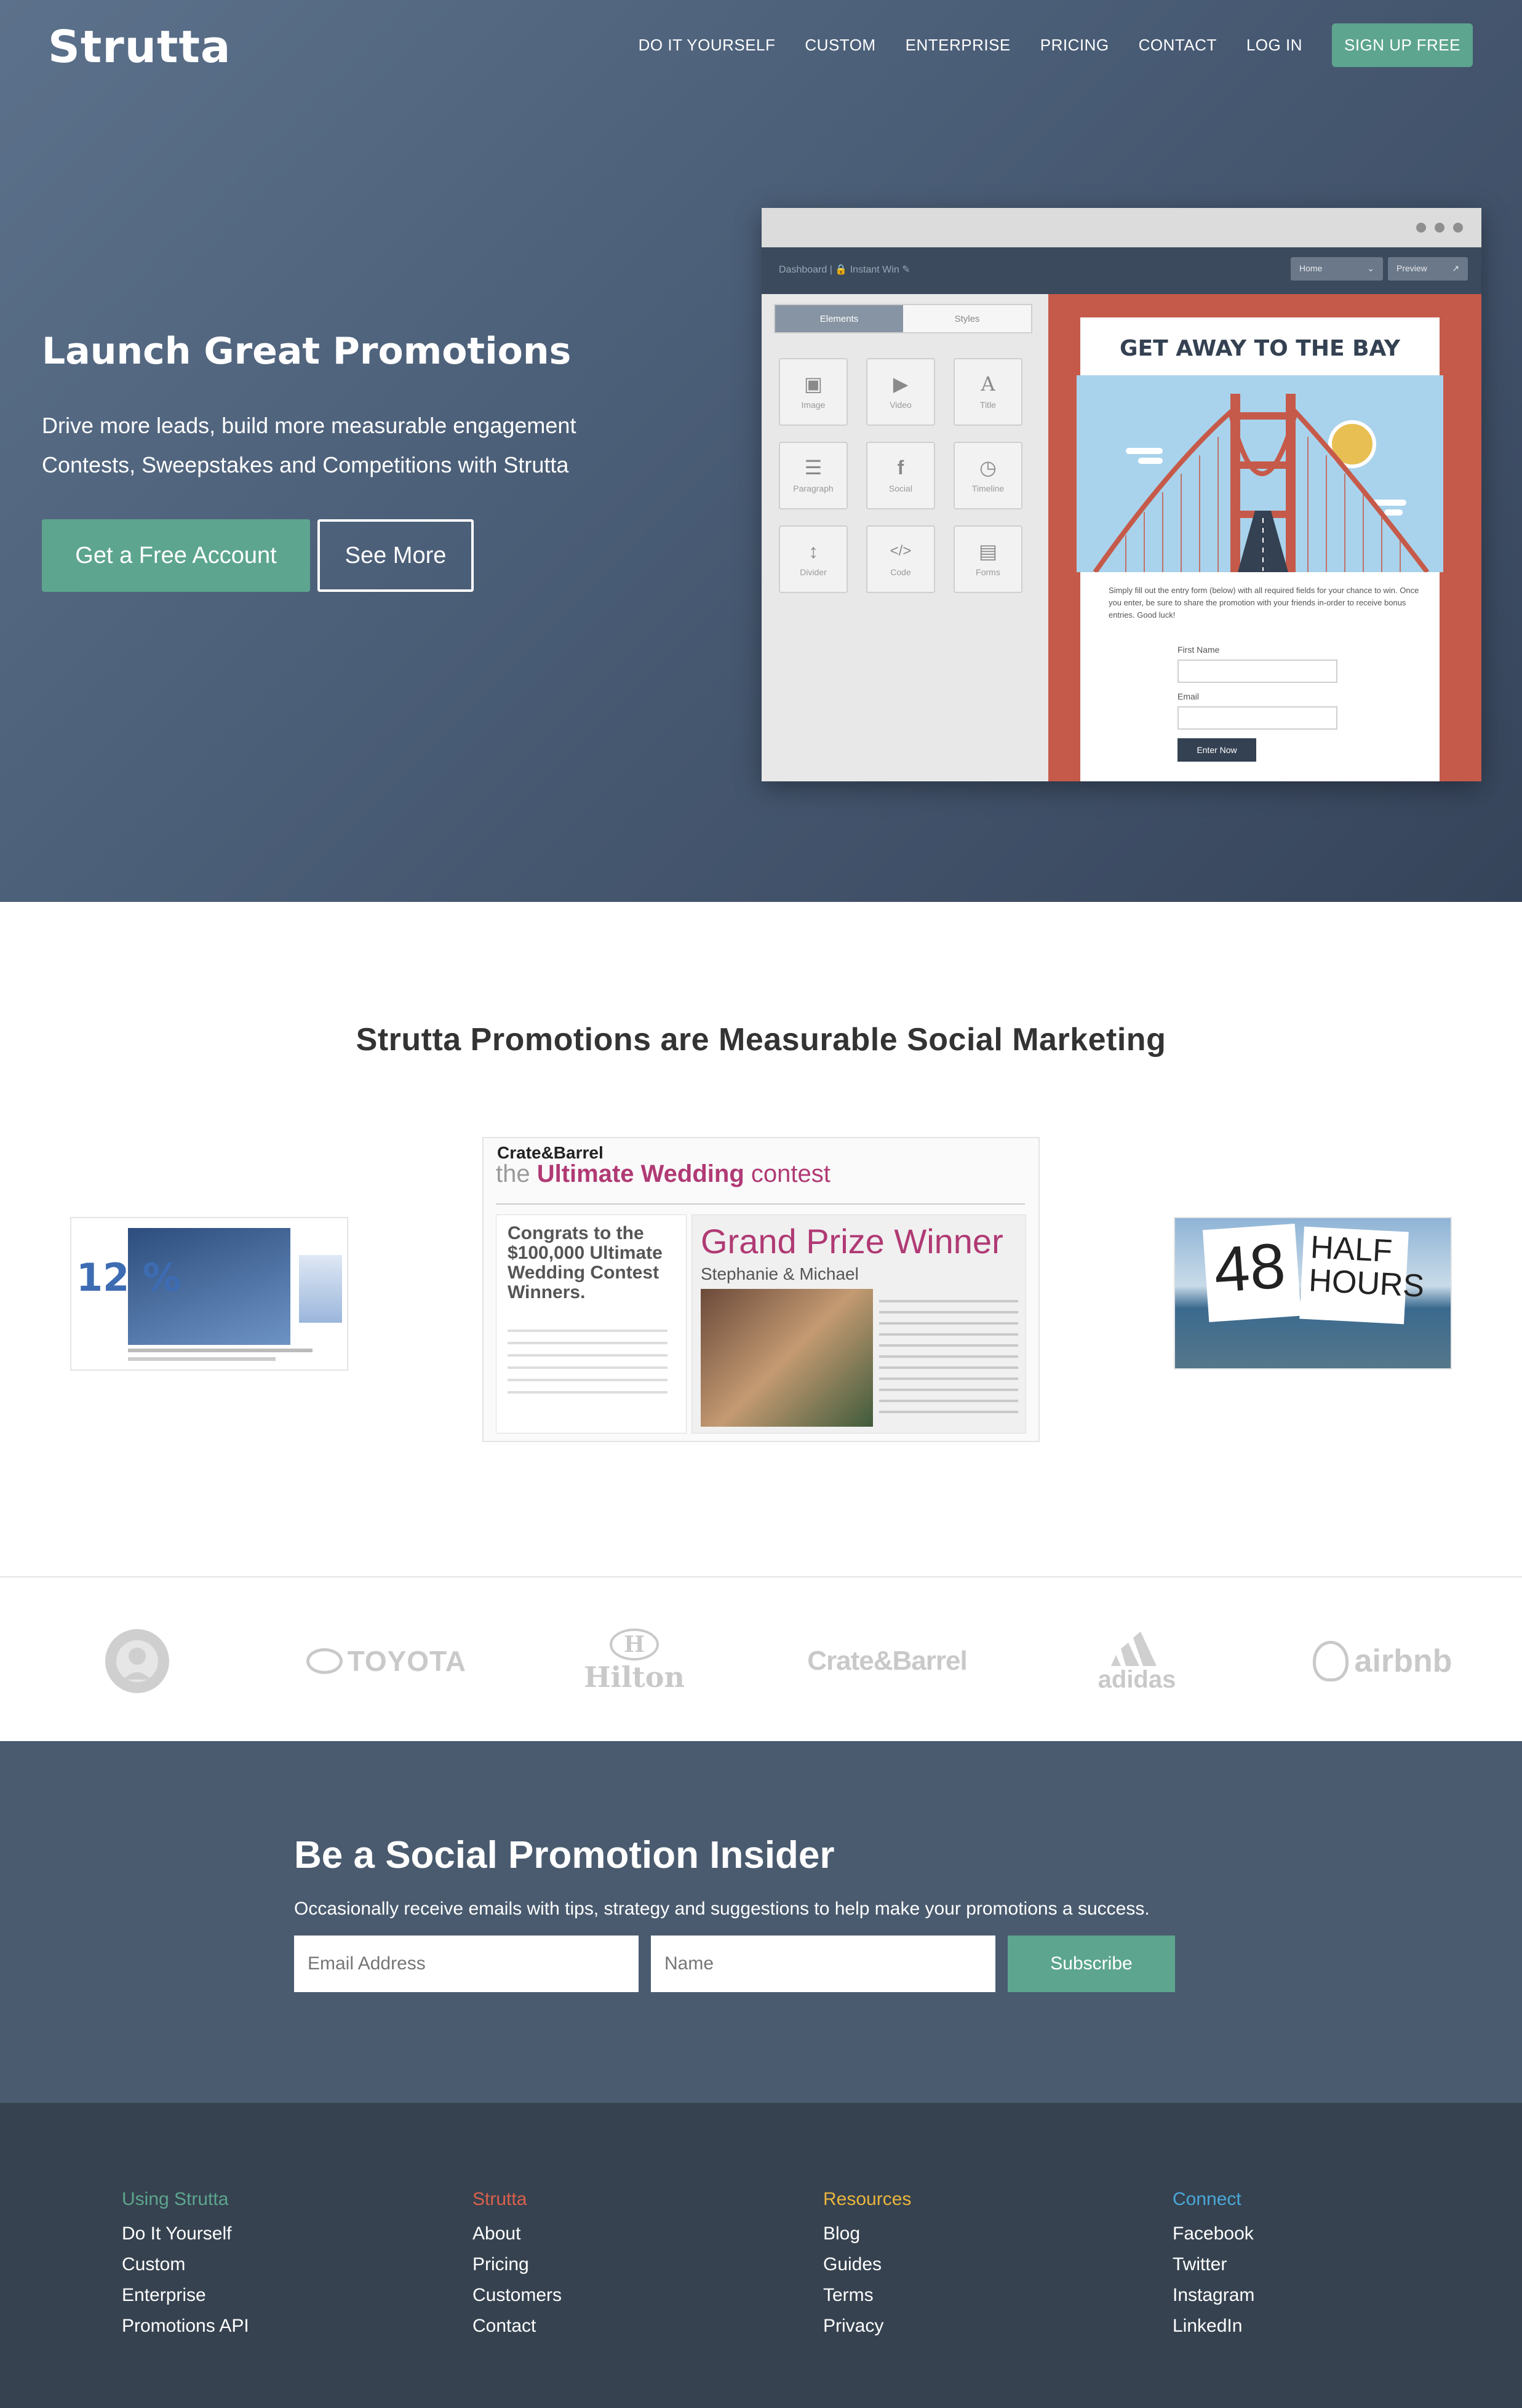 This screenshot has width=1522, height=2408. What do you see at coordinates (325, 1661) in the screenshot?
I see `toyota-icon` at bounding box center [325, 1661].